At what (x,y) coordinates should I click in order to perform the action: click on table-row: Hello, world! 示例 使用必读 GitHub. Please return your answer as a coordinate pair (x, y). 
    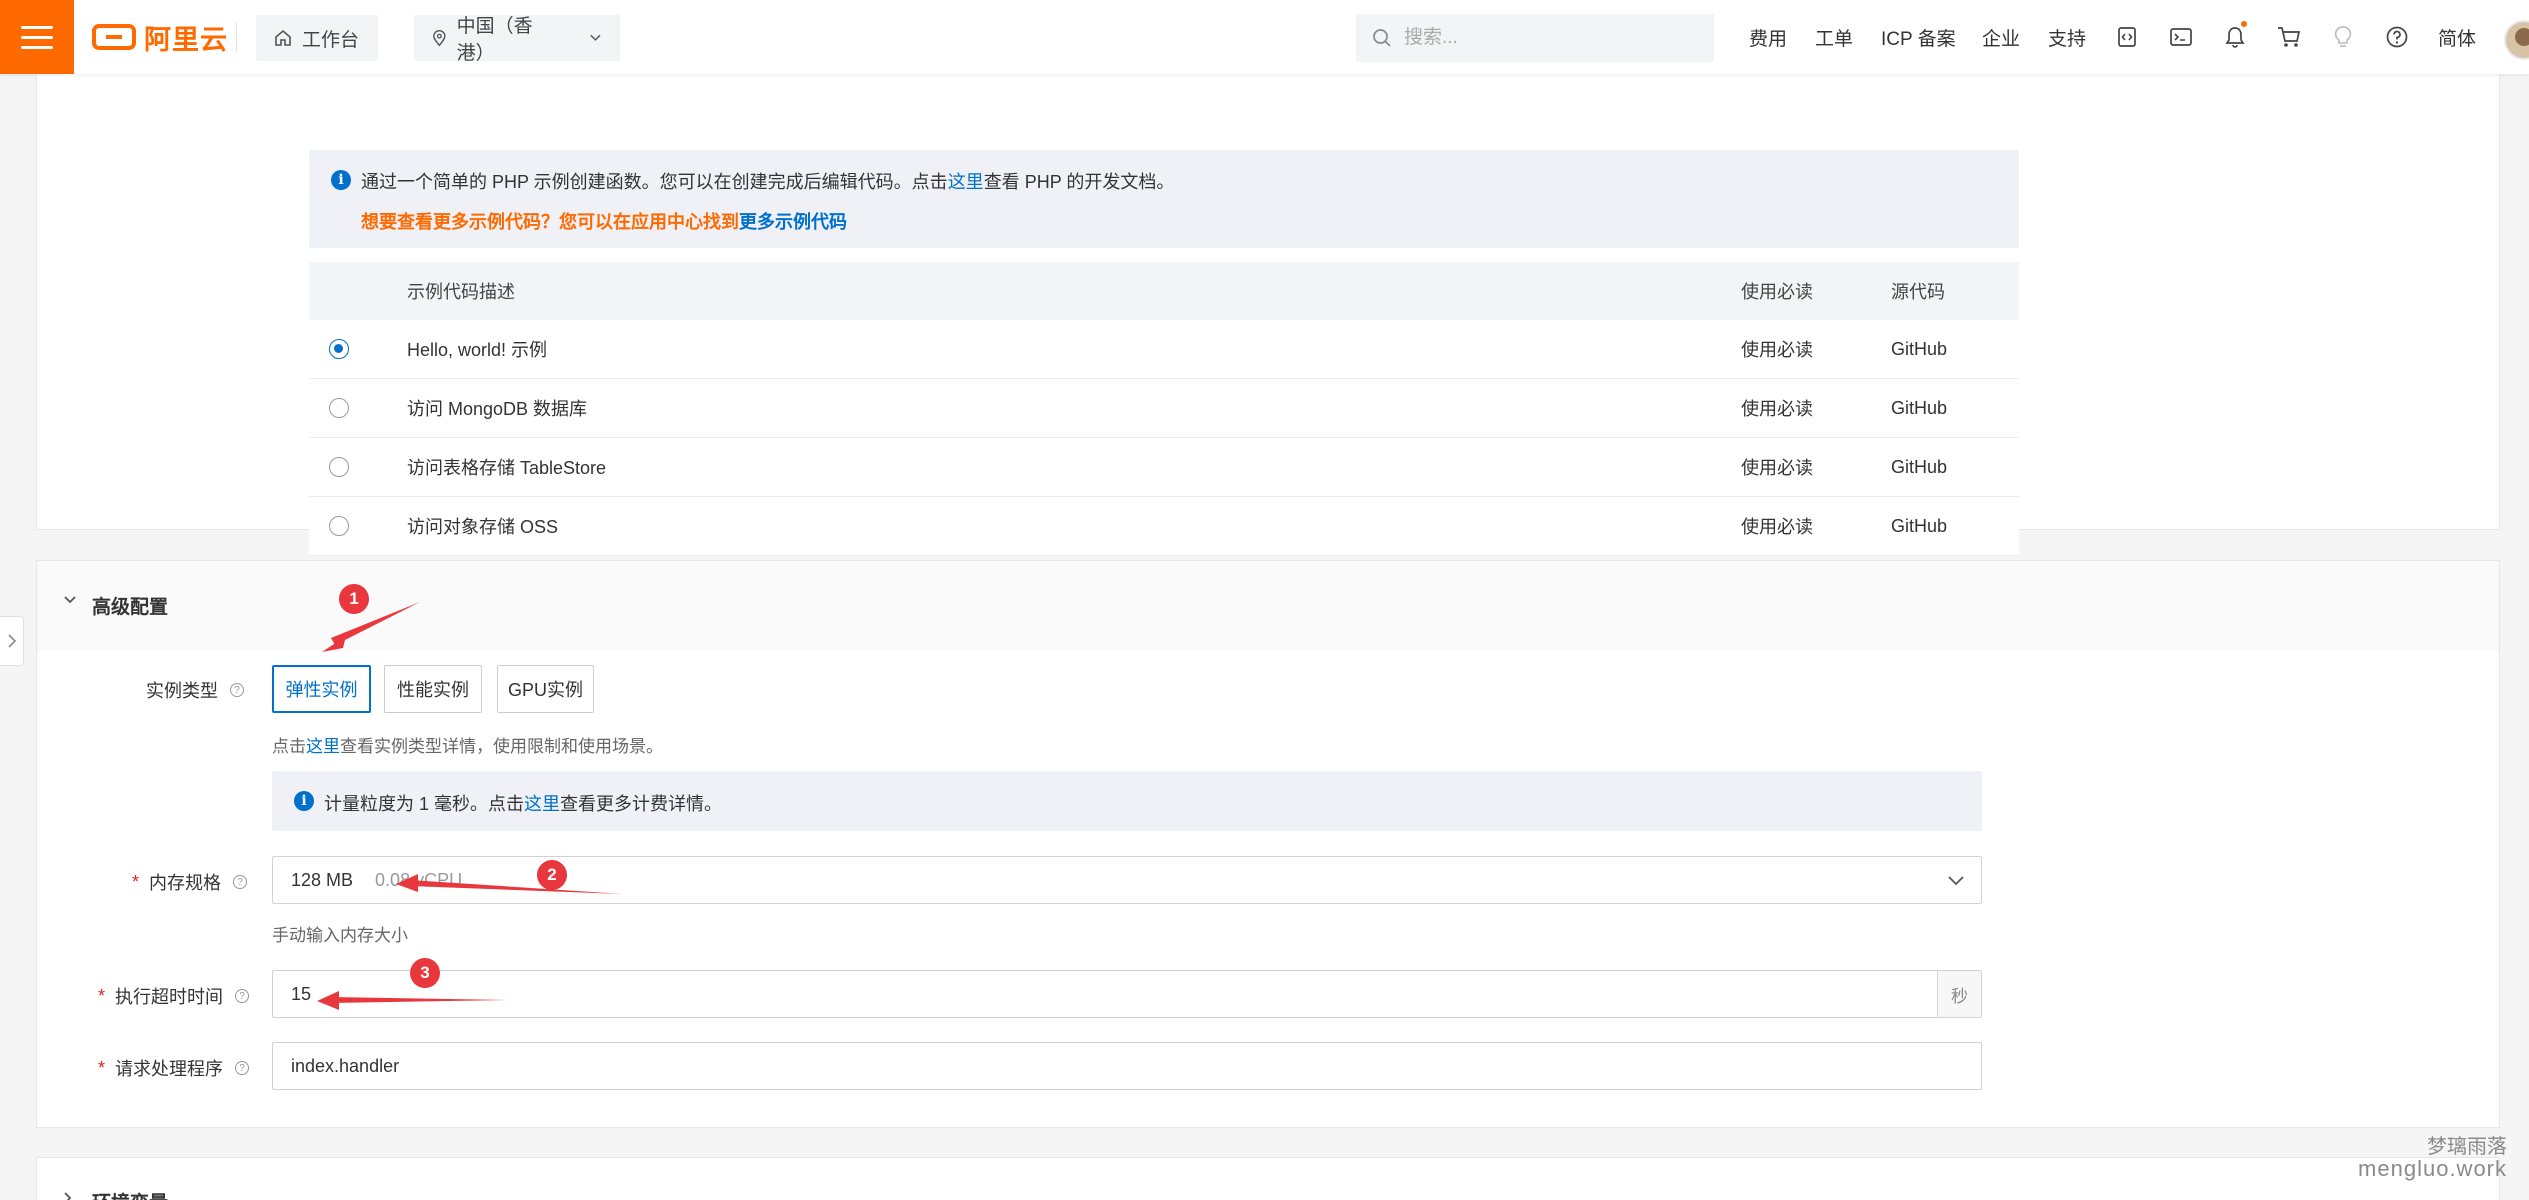
    Looking at the image, I should click on (1164, 349).